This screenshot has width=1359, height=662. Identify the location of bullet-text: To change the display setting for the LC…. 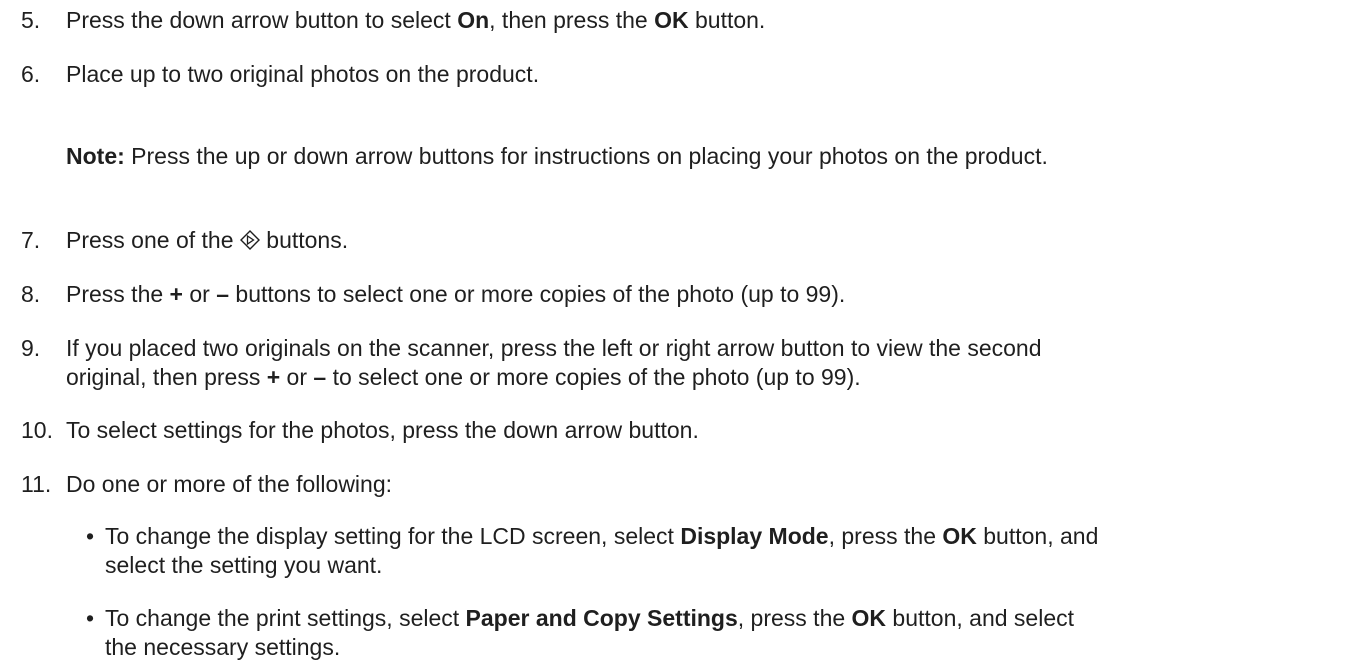
(602, 550).